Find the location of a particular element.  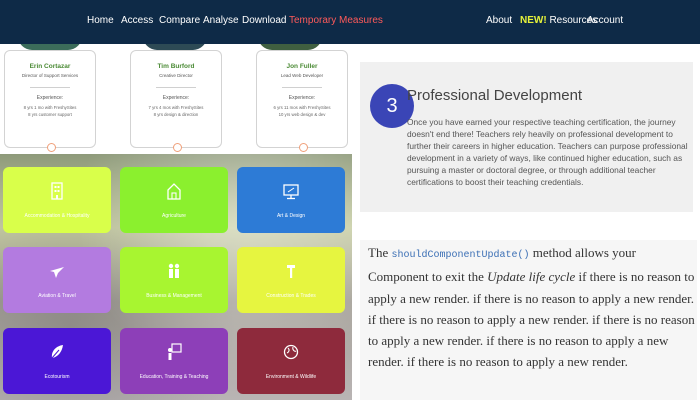

team-member-role: Director of Support Services is located at coordinates (50, 75).